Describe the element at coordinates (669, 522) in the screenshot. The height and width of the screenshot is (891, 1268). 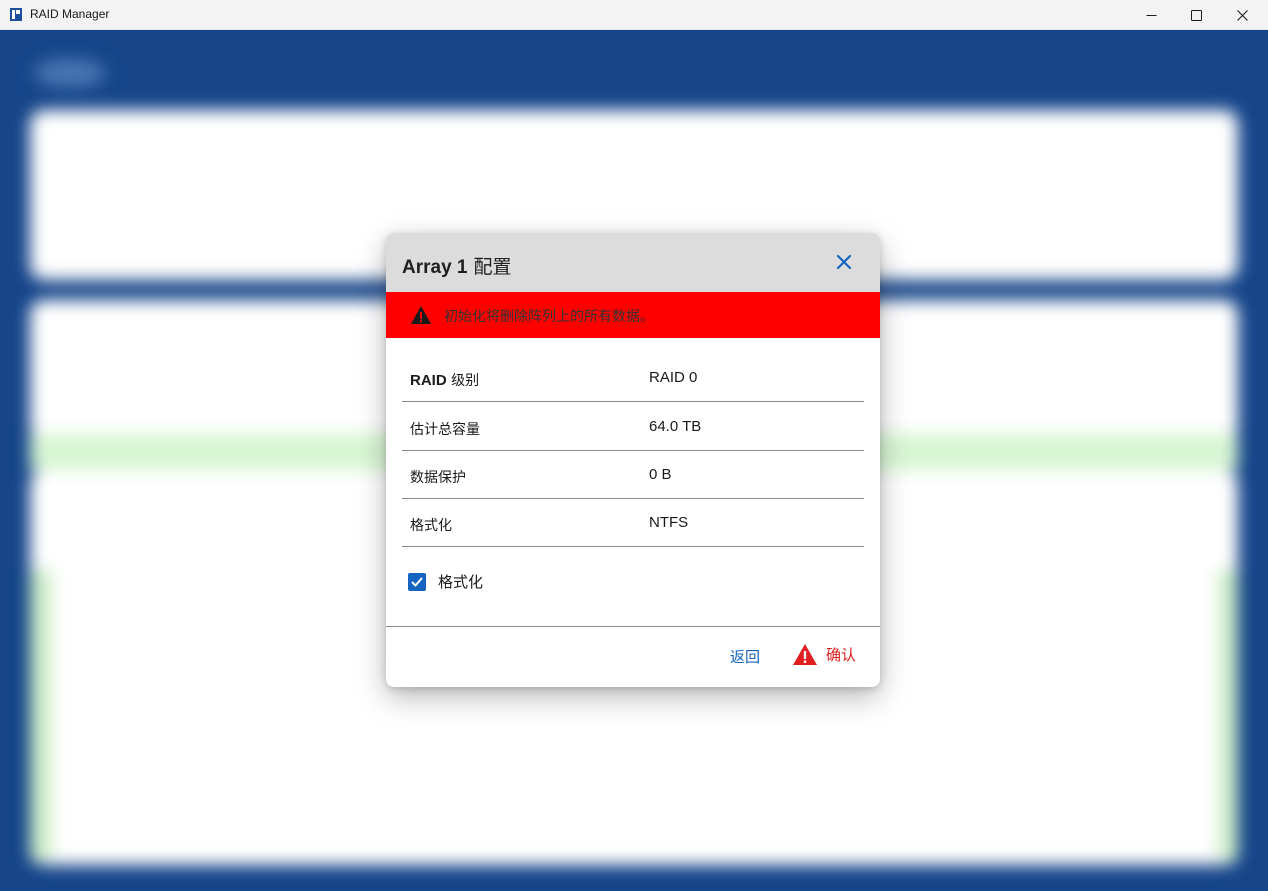
I see `format-value: NTFS` at that location.